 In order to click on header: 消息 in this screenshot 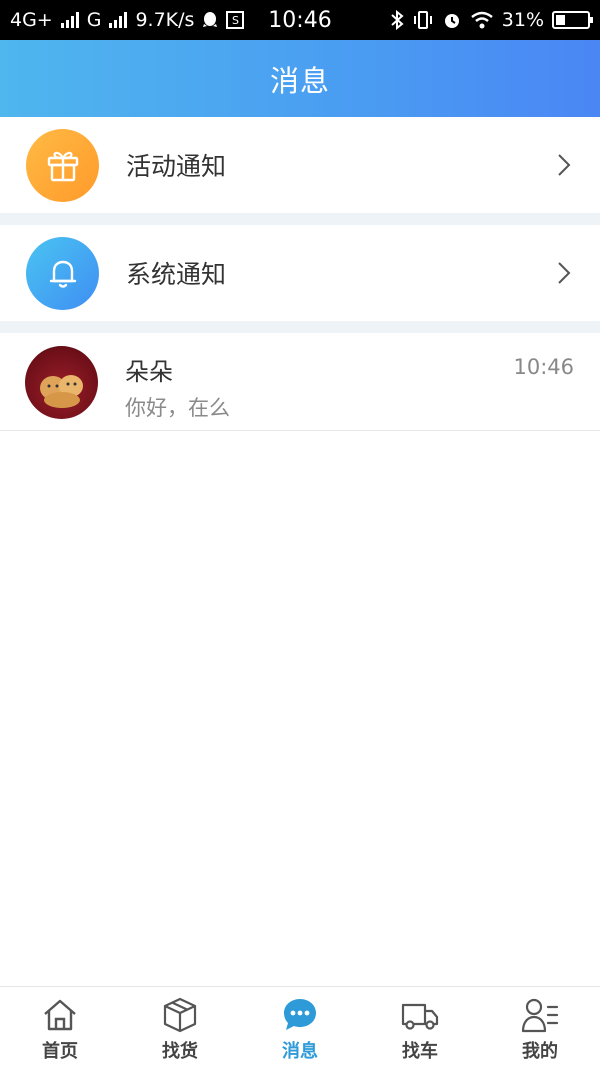, I will do `click(300, 78)`.